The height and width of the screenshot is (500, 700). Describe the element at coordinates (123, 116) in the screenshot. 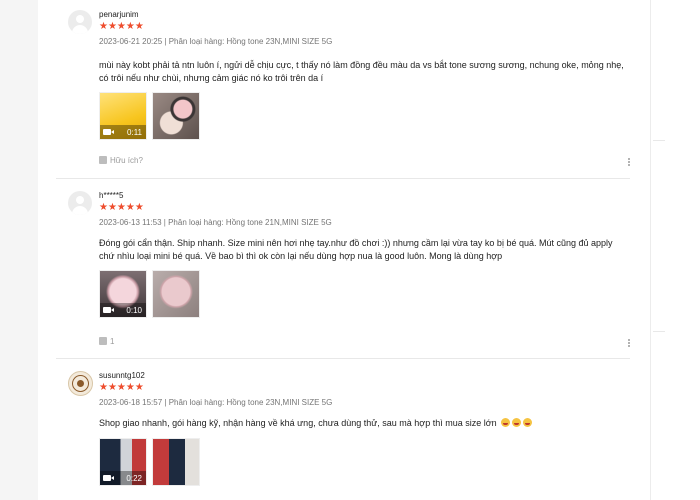

I see `review-video-thumbnail: 0:11` at that location.